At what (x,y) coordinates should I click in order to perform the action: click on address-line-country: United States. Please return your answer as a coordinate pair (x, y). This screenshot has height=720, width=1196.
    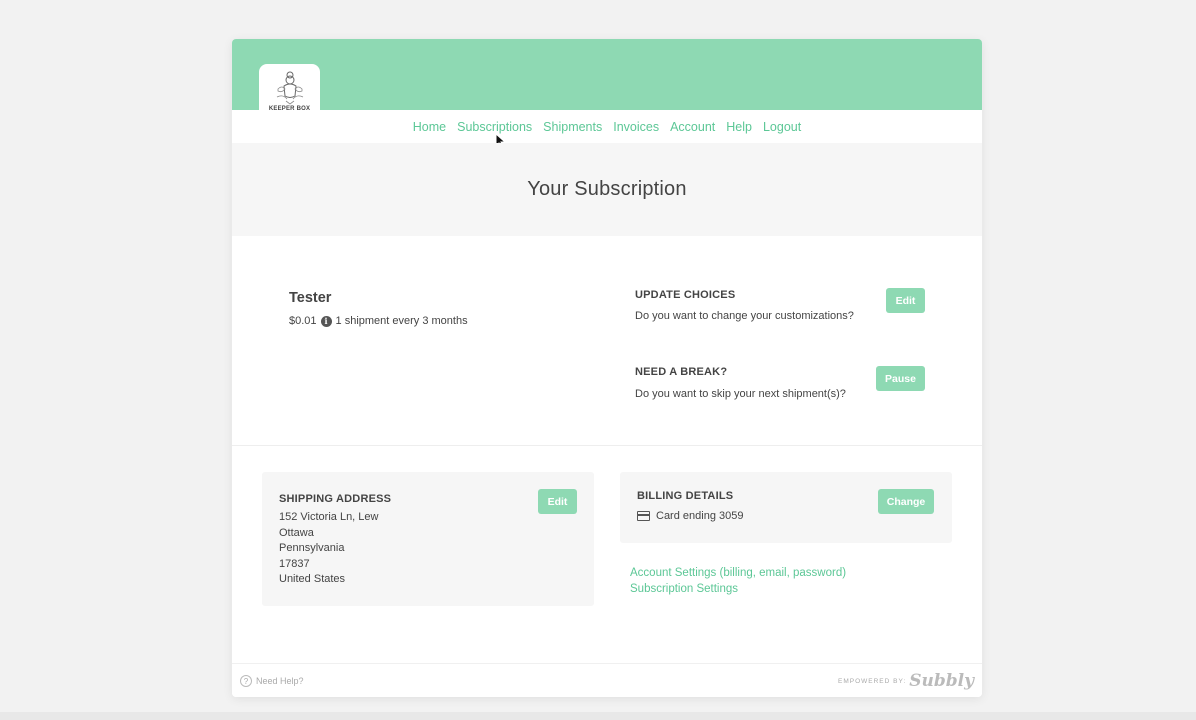
    Looking at the image, I should click on (312, 579).